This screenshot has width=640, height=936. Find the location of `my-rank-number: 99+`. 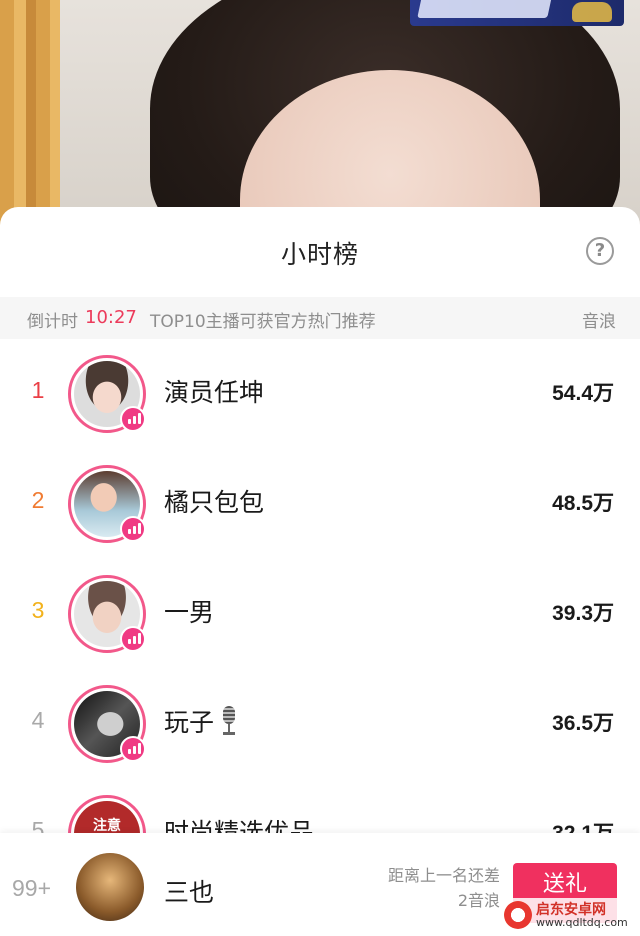

my-rank-number: 99+ is located at coordinates (32, 888).